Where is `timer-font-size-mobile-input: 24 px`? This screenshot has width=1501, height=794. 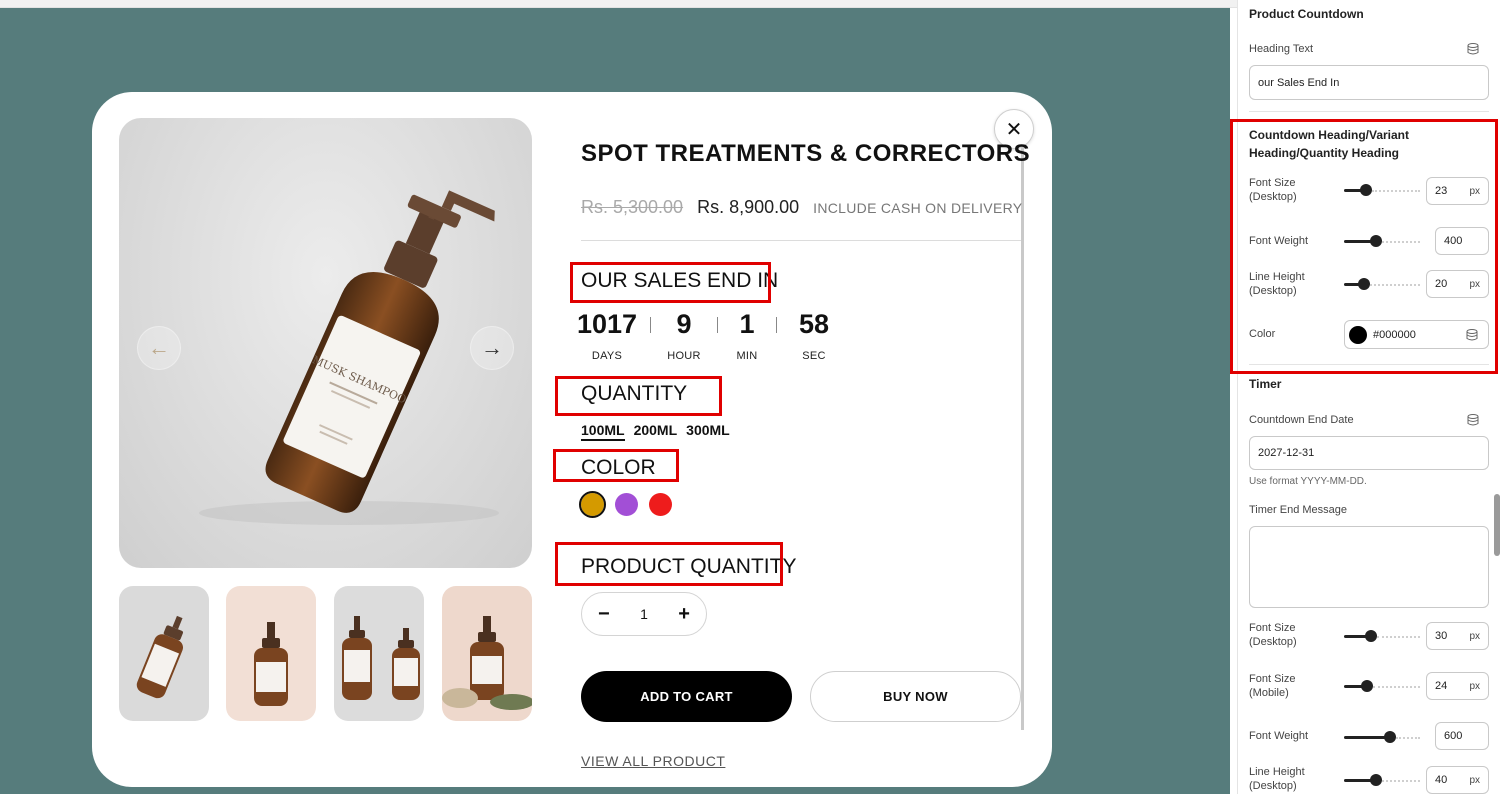
timer-font-size-mobile-input: 24 px is located at coordinates (1457, 686).